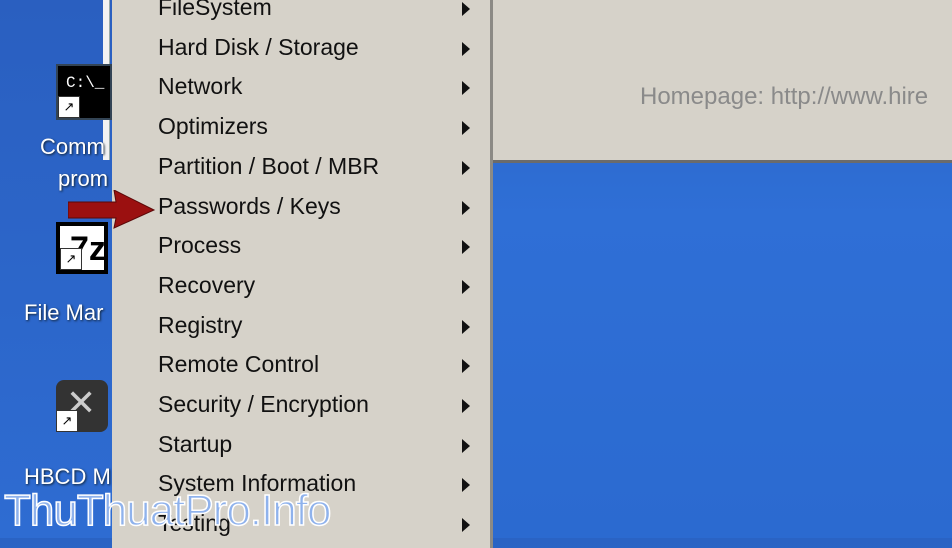 Image resolution: width=952 pixels, height=548 pixels. What do you see at coordinates (269, 165) in the screenshot?
I see `menu-item-label: Partition / Boot / MBR` at bounding box center [269, 165].